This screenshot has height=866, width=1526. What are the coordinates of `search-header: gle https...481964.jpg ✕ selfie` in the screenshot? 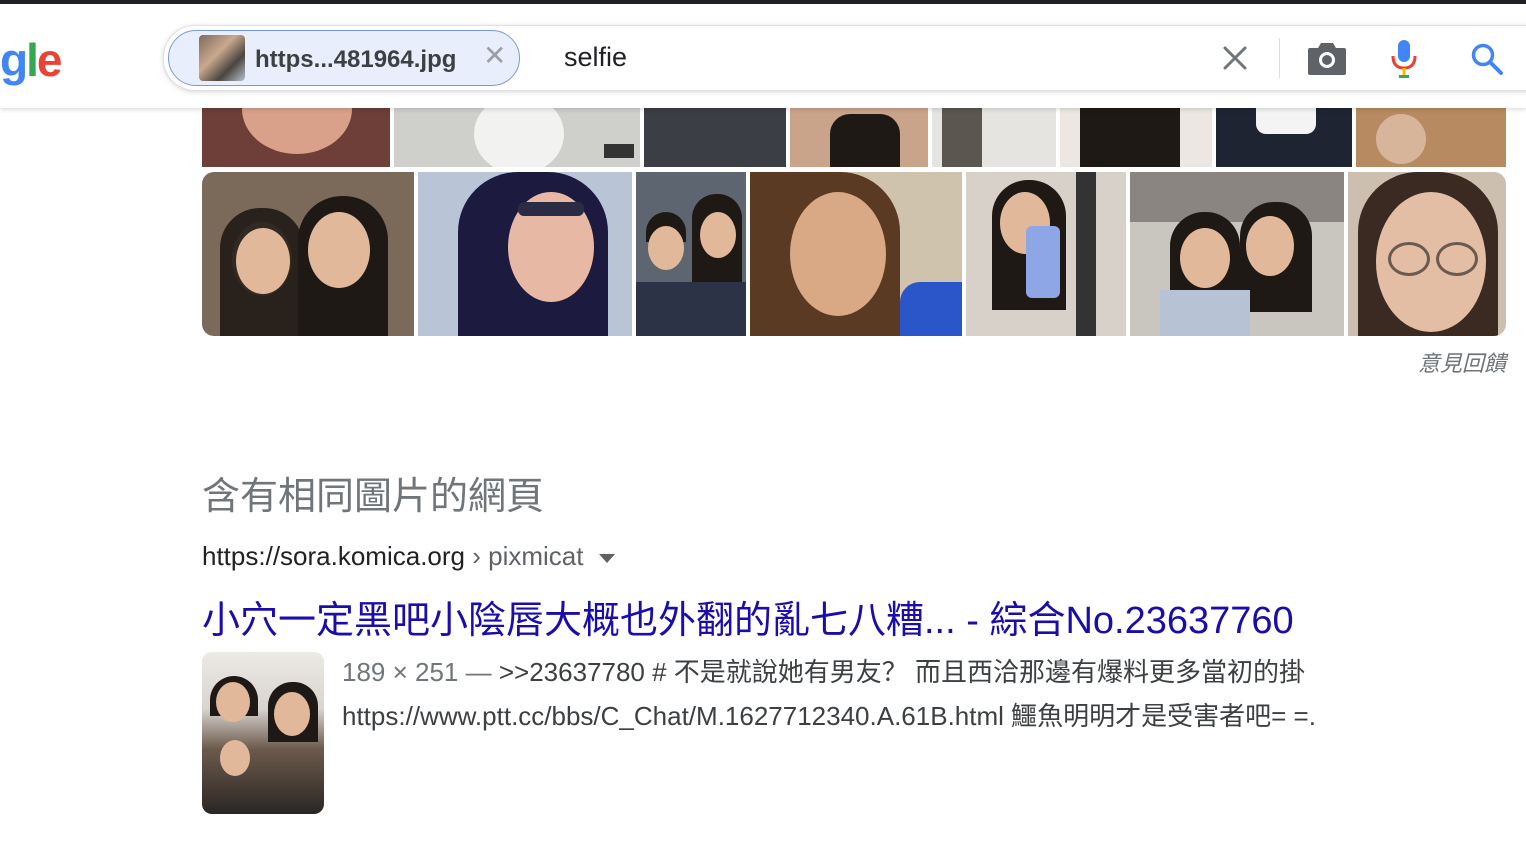 It's located at (763, 56).